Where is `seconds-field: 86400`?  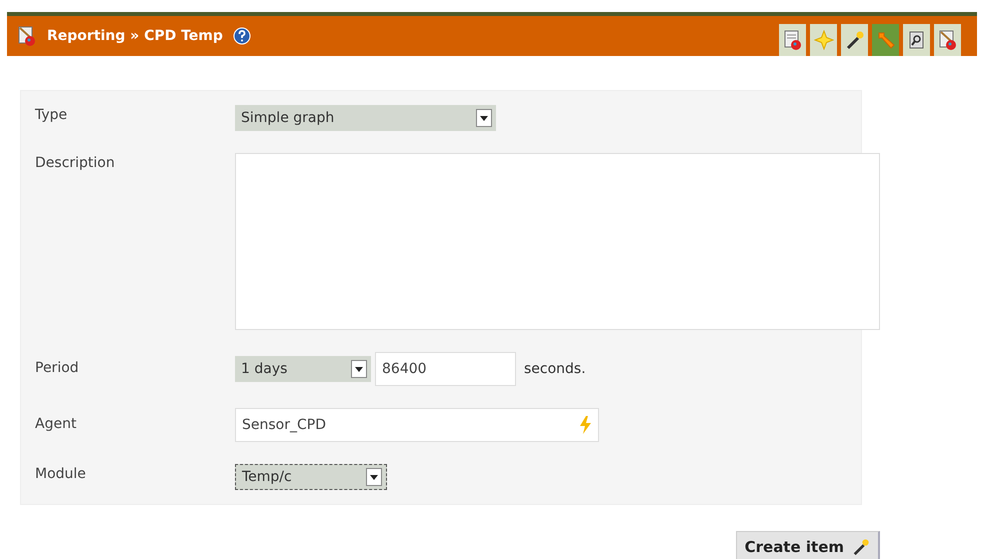
seconds-field: 86400 is located at coordinates (445, 369).